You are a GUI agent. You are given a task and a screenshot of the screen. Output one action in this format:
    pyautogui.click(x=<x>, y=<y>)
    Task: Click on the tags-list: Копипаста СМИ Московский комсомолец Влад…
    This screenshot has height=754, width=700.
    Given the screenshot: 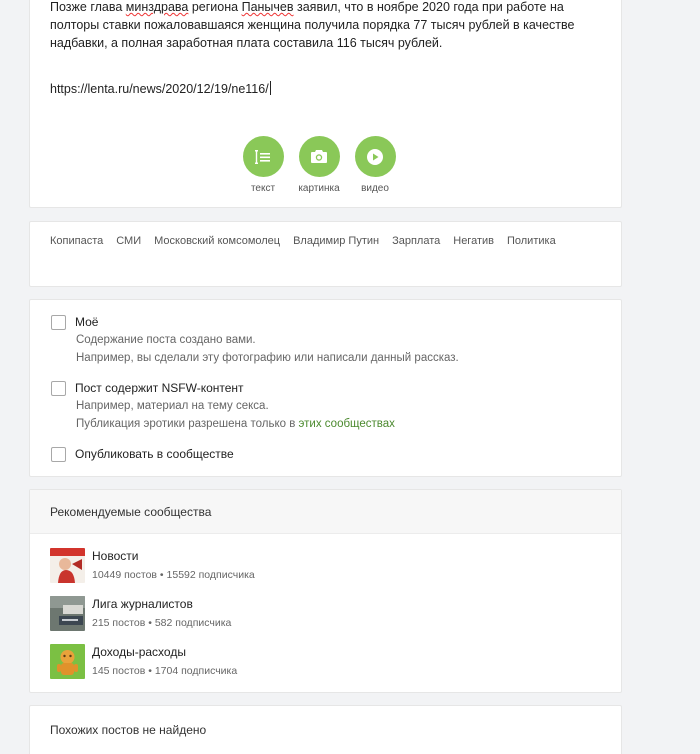 What is the action you would take?
    pyautogui.click(x=309, y=241)
    